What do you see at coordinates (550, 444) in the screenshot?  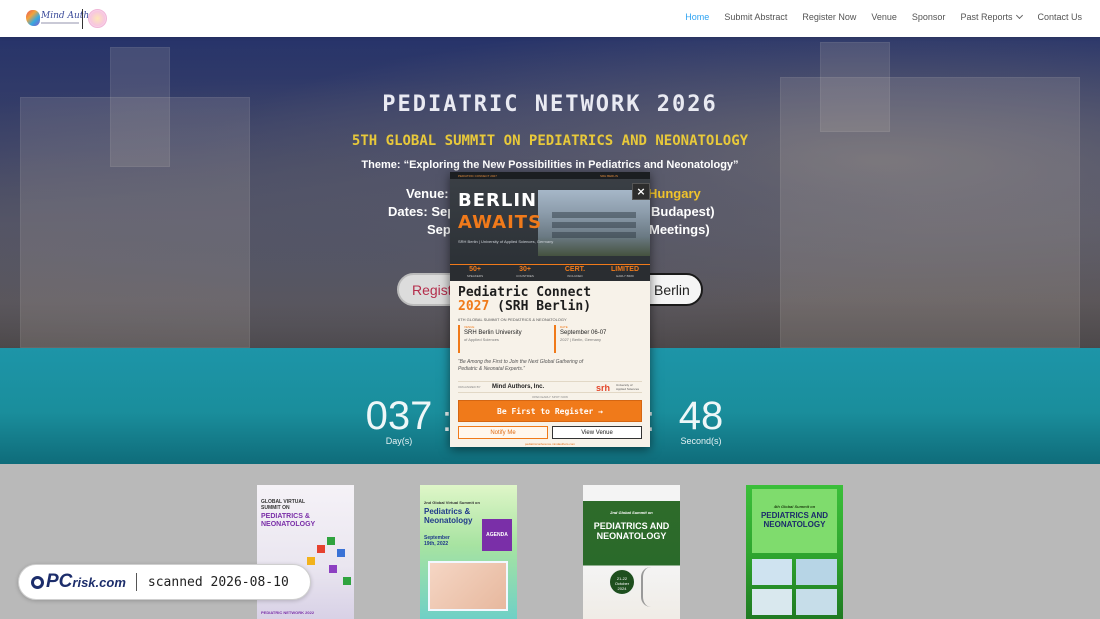 I see `popup-footer-link: pediatricconference.mindauthors.com` at bounding box center [550, 444].